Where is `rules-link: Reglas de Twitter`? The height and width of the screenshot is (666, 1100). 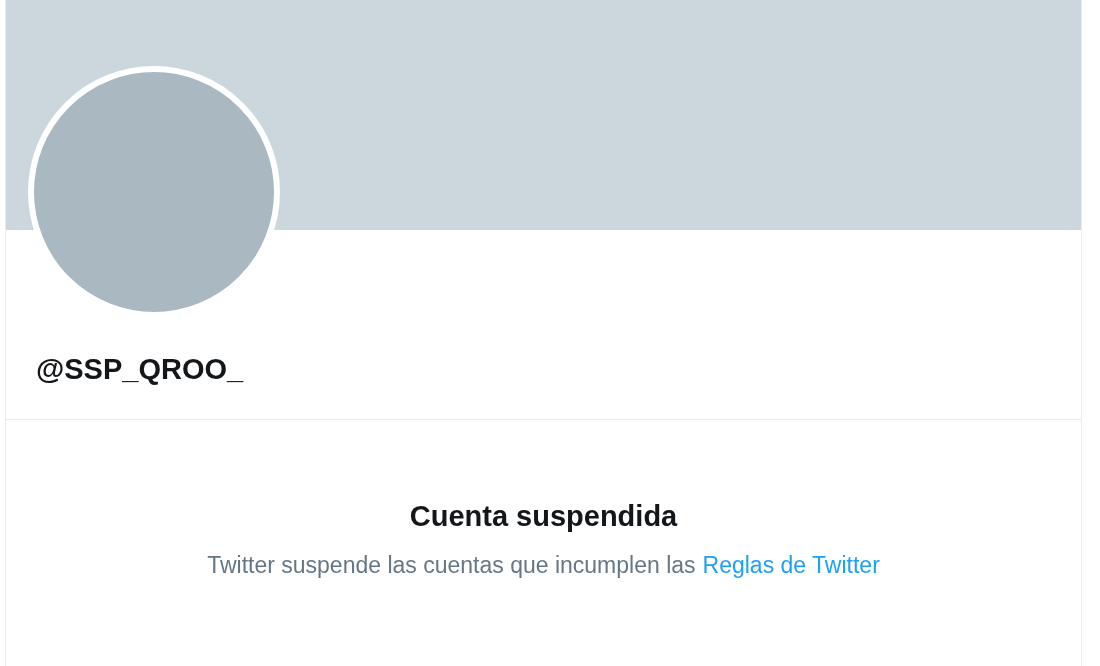
rules-link: Reglas de Twitter is located at coordinates (791, 565).